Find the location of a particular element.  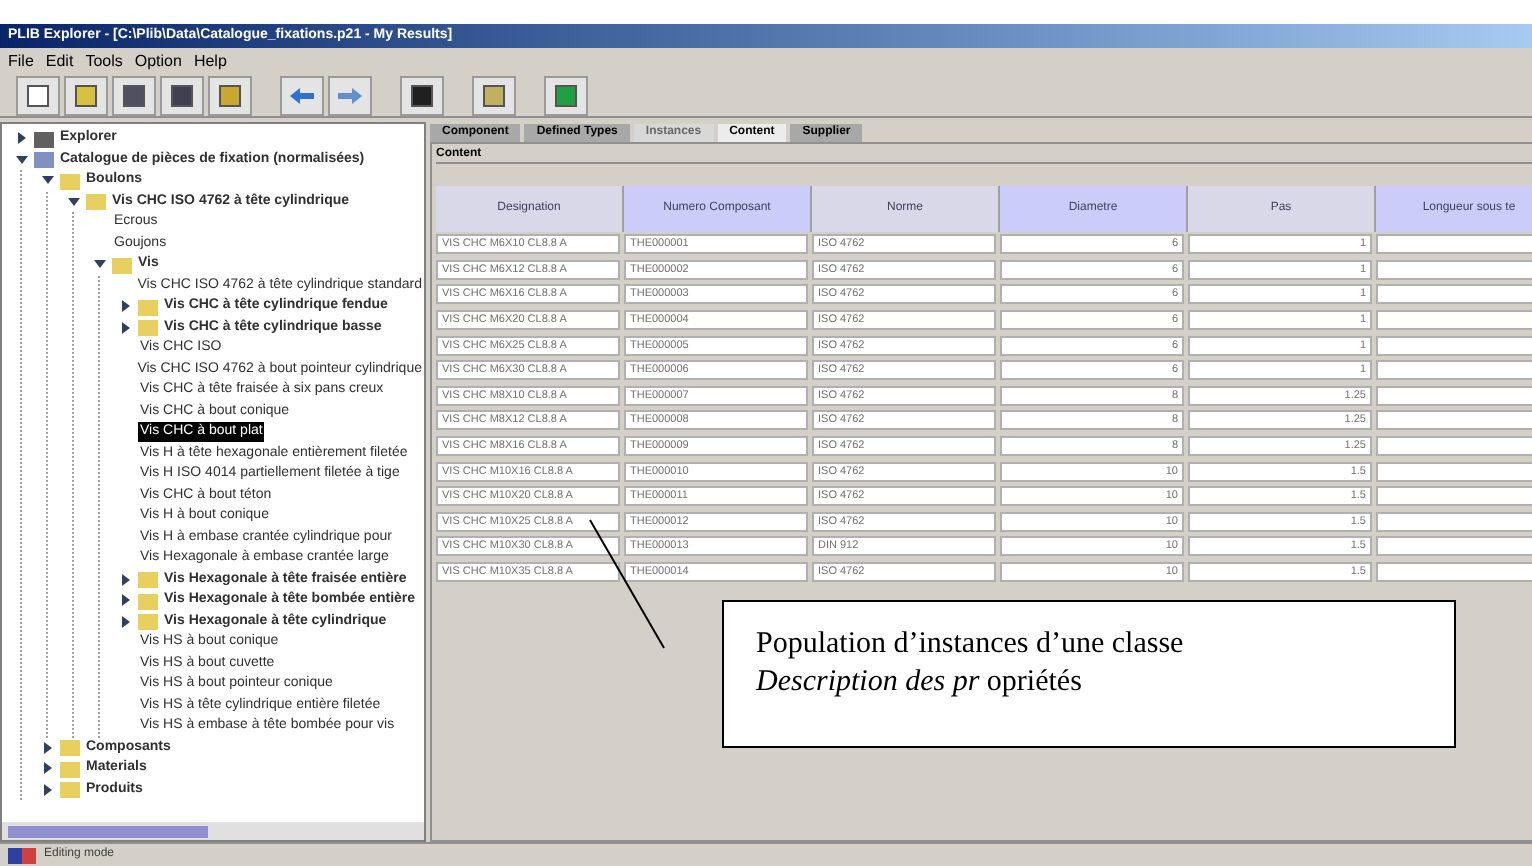

menu-item: Help is located at coordinates (210, 61).